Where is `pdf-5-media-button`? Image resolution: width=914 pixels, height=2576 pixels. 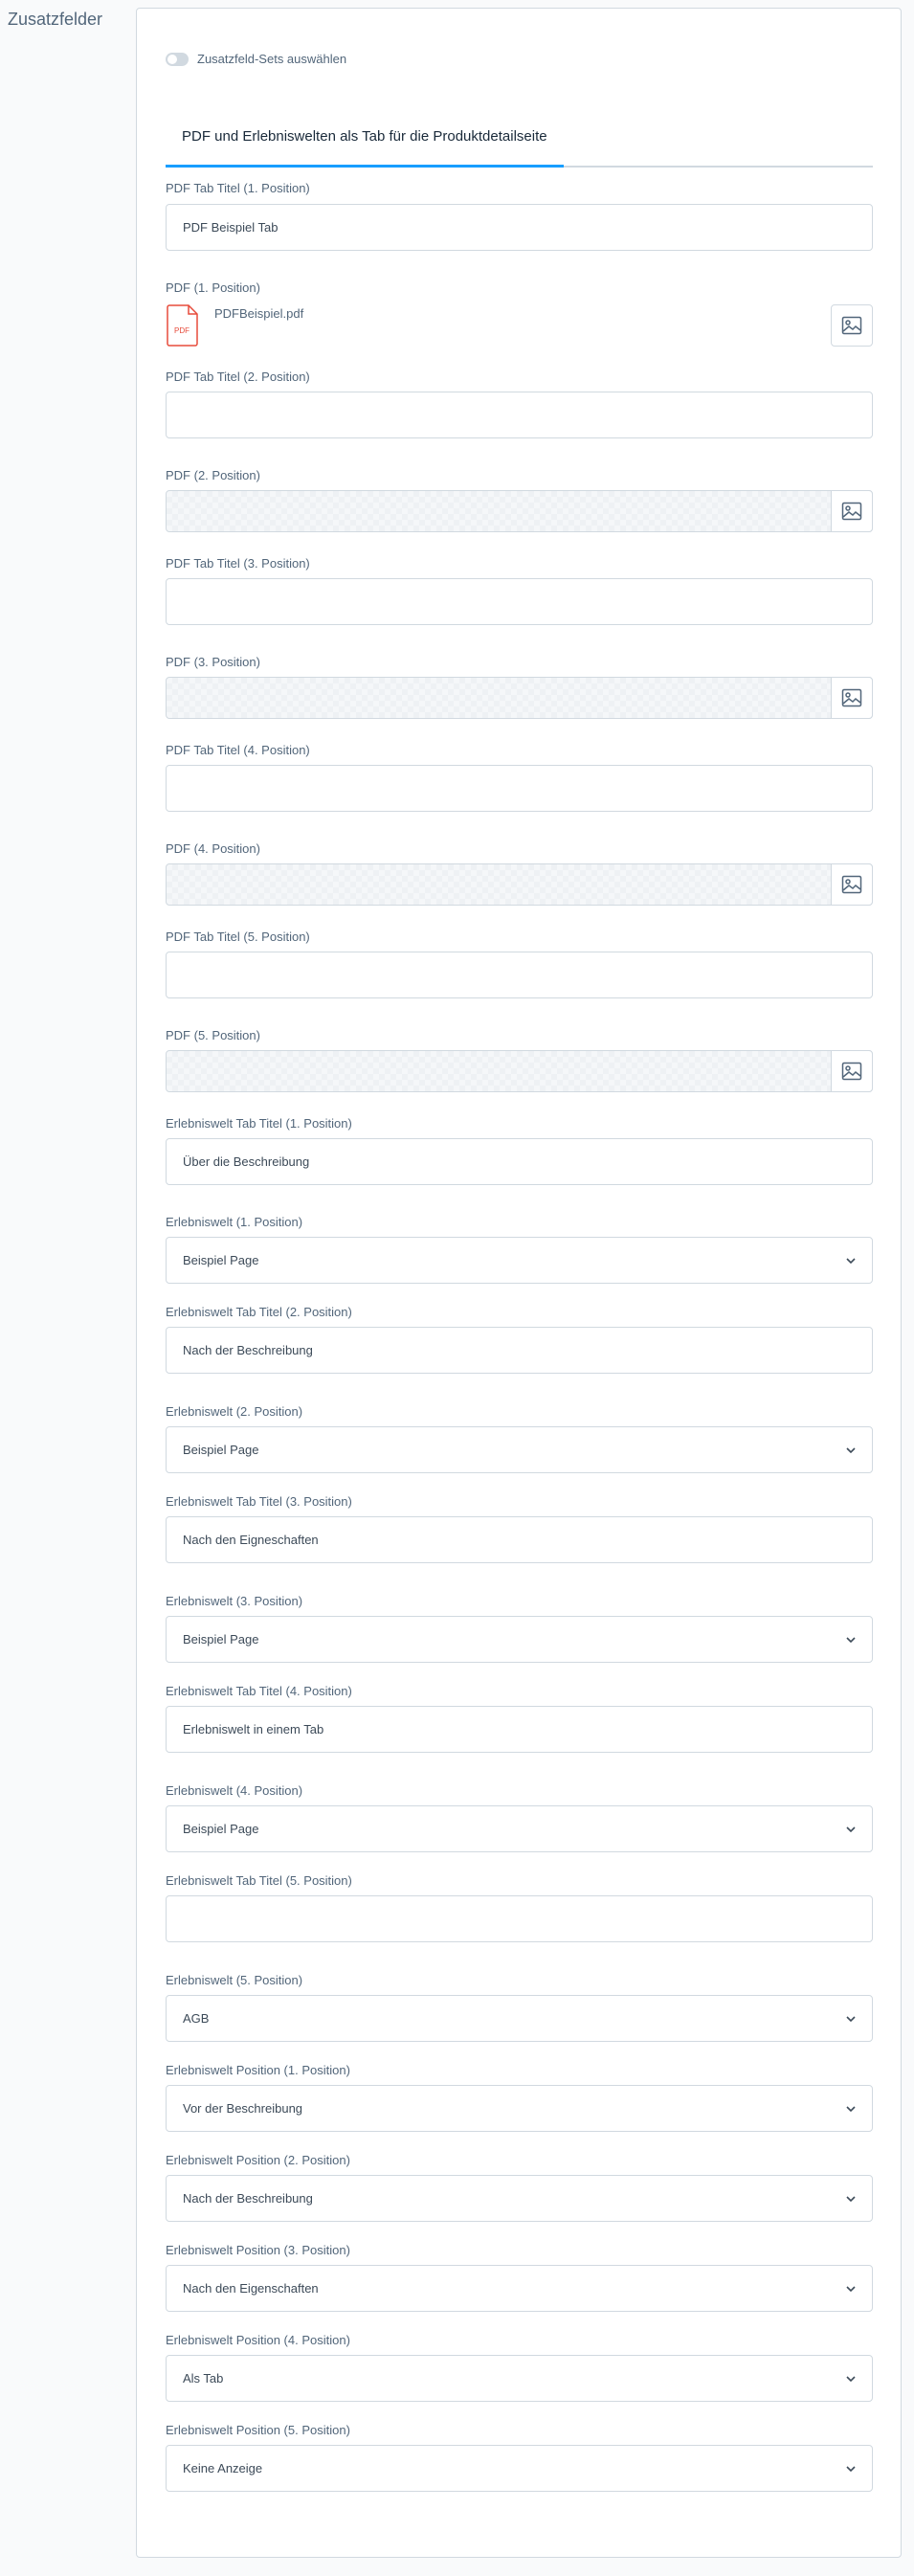
pdf-5-media-button is located at coordinates (852, 1071).